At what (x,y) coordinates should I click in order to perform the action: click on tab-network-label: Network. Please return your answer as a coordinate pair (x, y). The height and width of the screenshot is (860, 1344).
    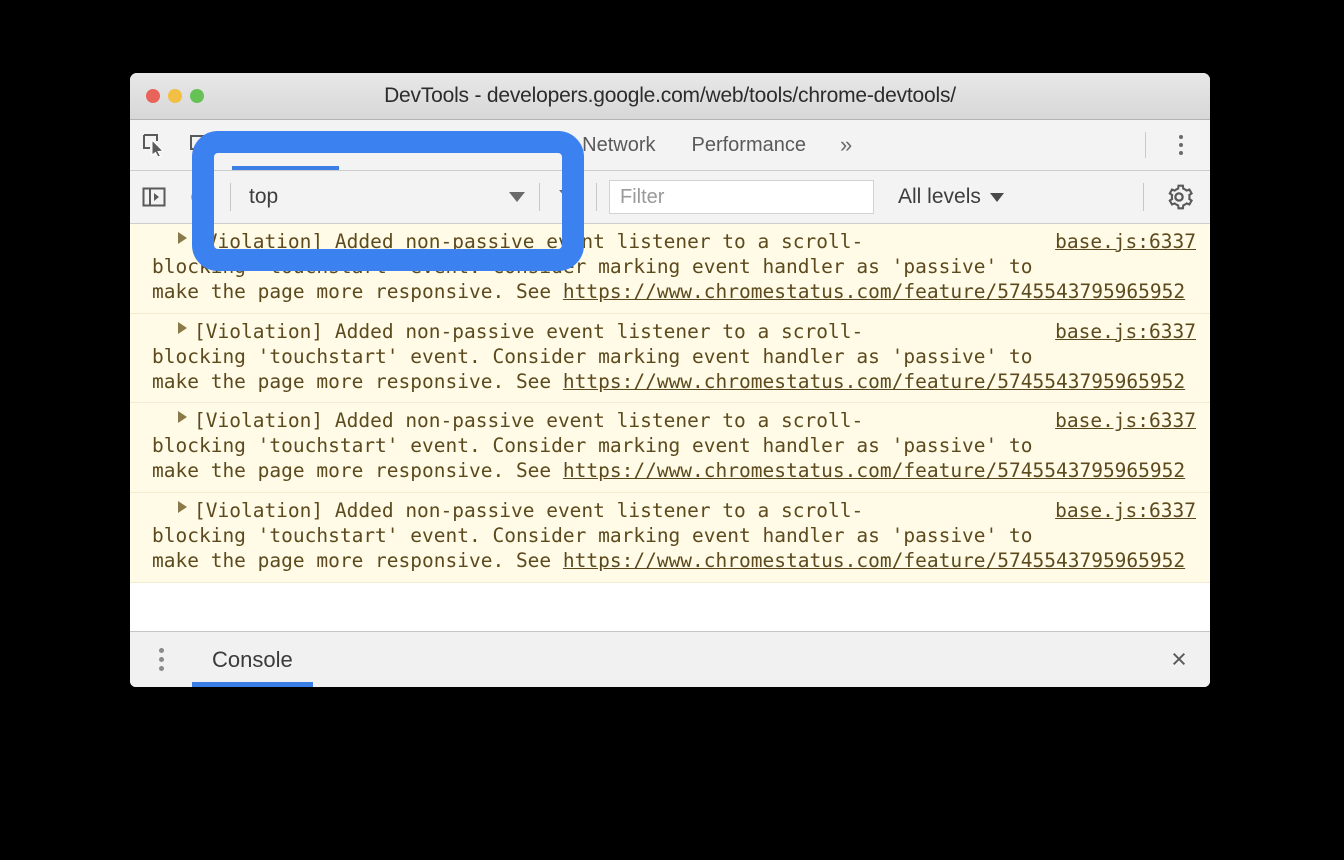
    Looking at the image, I should click on (619, 144).